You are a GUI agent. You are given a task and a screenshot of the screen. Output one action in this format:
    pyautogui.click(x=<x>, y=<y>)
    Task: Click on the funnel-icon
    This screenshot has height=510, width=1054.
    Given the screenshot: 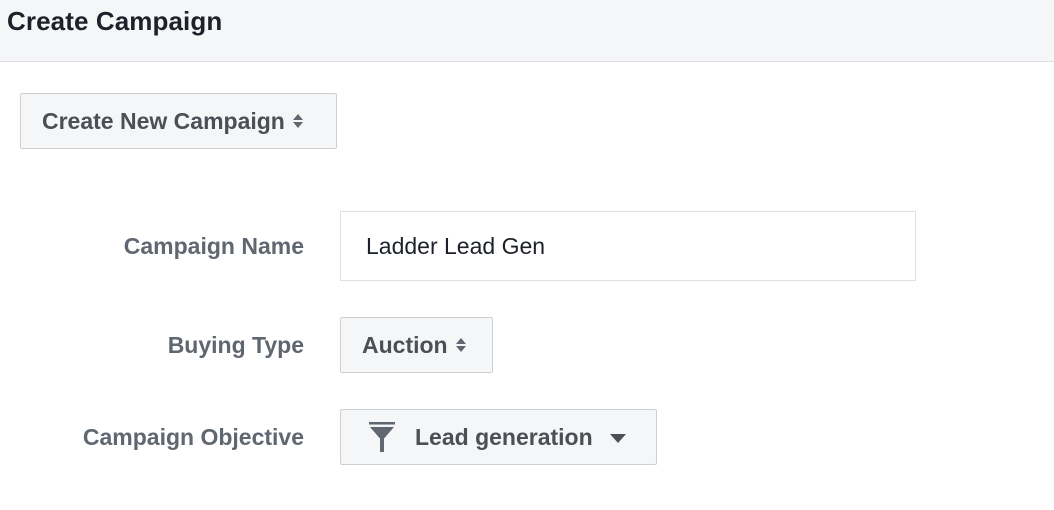 What is the action you would take?
    pyautogui.click(x=382, y=437)
    